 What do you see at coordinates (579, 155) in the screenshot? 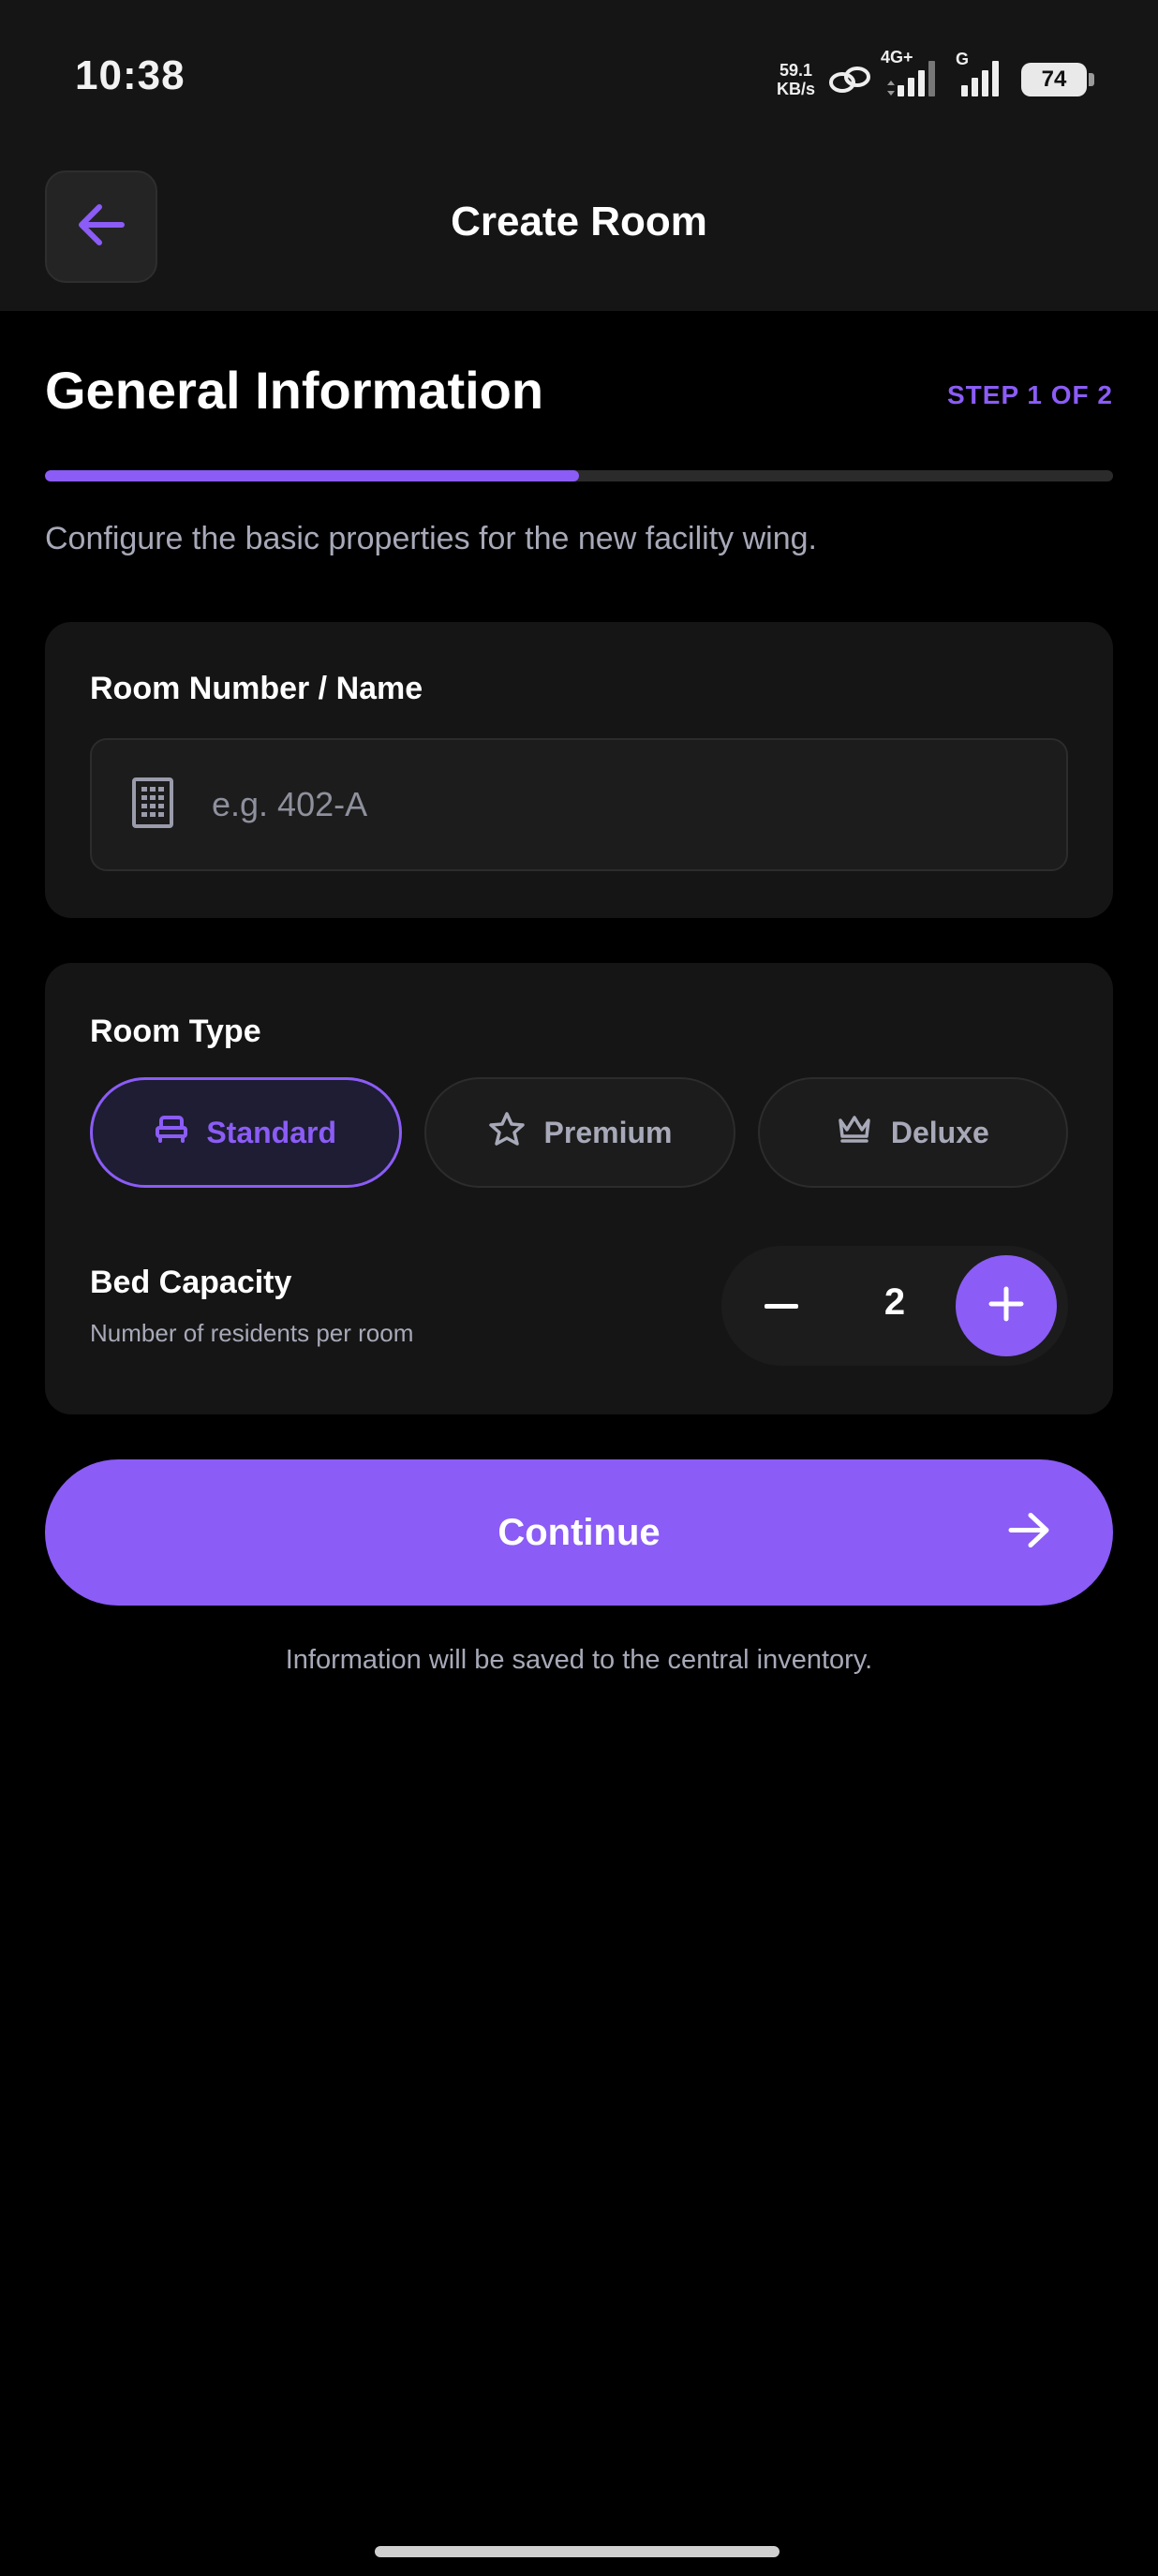
I see `top-bar: 10:38 59.1 KB/s 4G+ G 74 Create Room` at bounding box center [579, 155].